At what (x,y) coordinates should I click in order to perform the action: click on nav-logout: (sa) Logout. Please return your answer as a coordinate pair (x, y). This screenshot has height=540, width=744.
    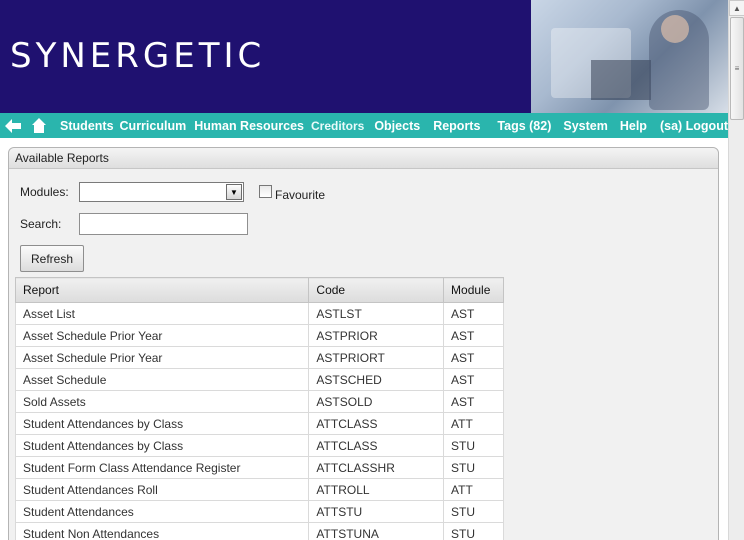
    Looking at the image, I should click on (694, 126).